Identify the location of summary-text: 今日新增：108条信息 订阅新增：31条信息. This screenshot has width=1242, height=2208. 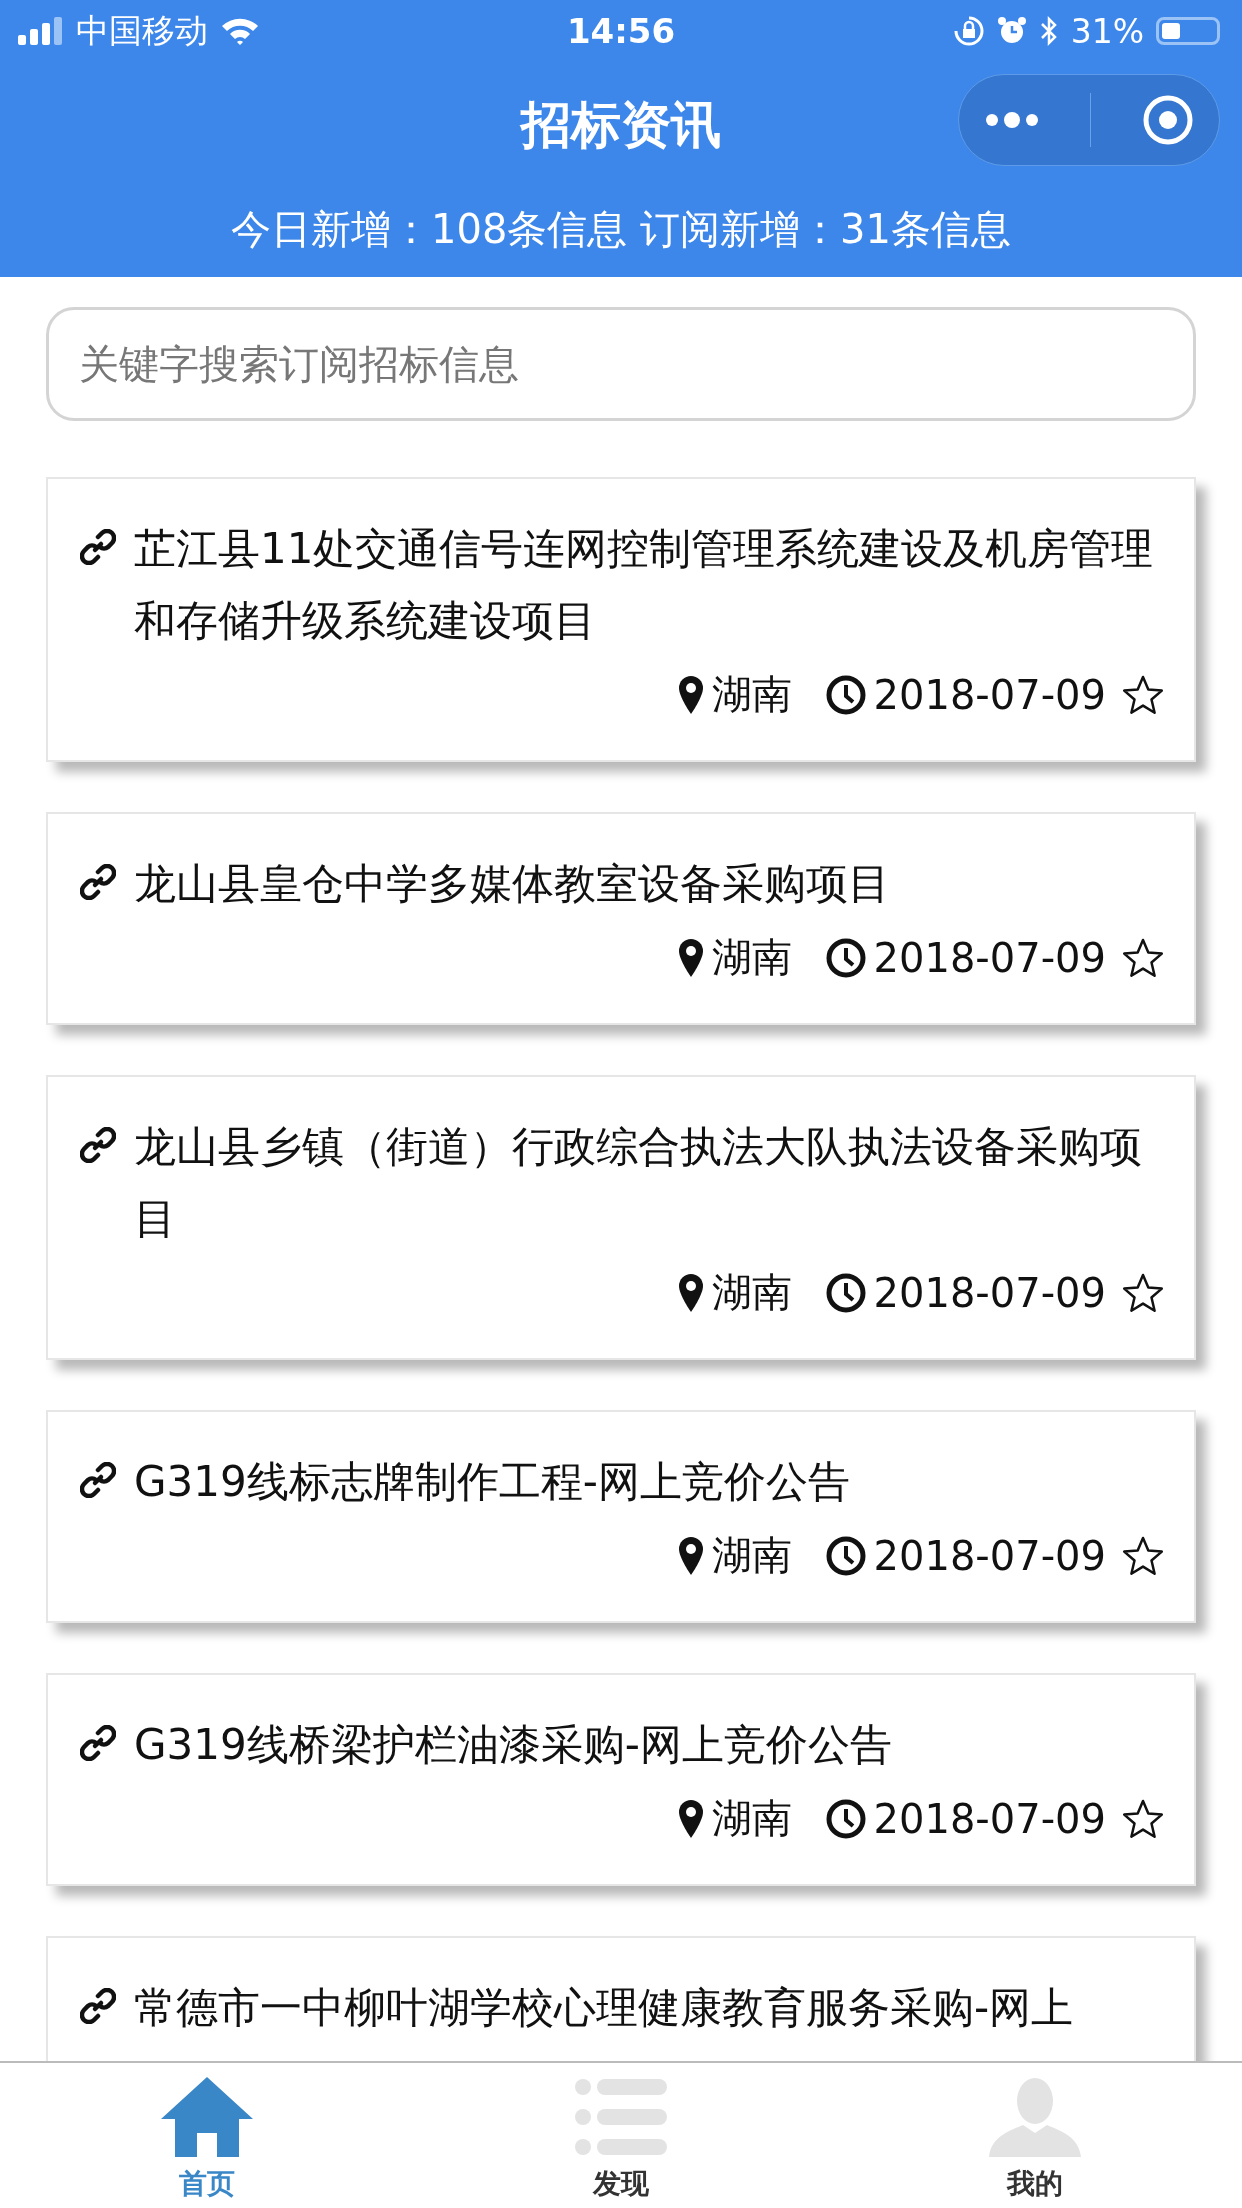
(621, 229).